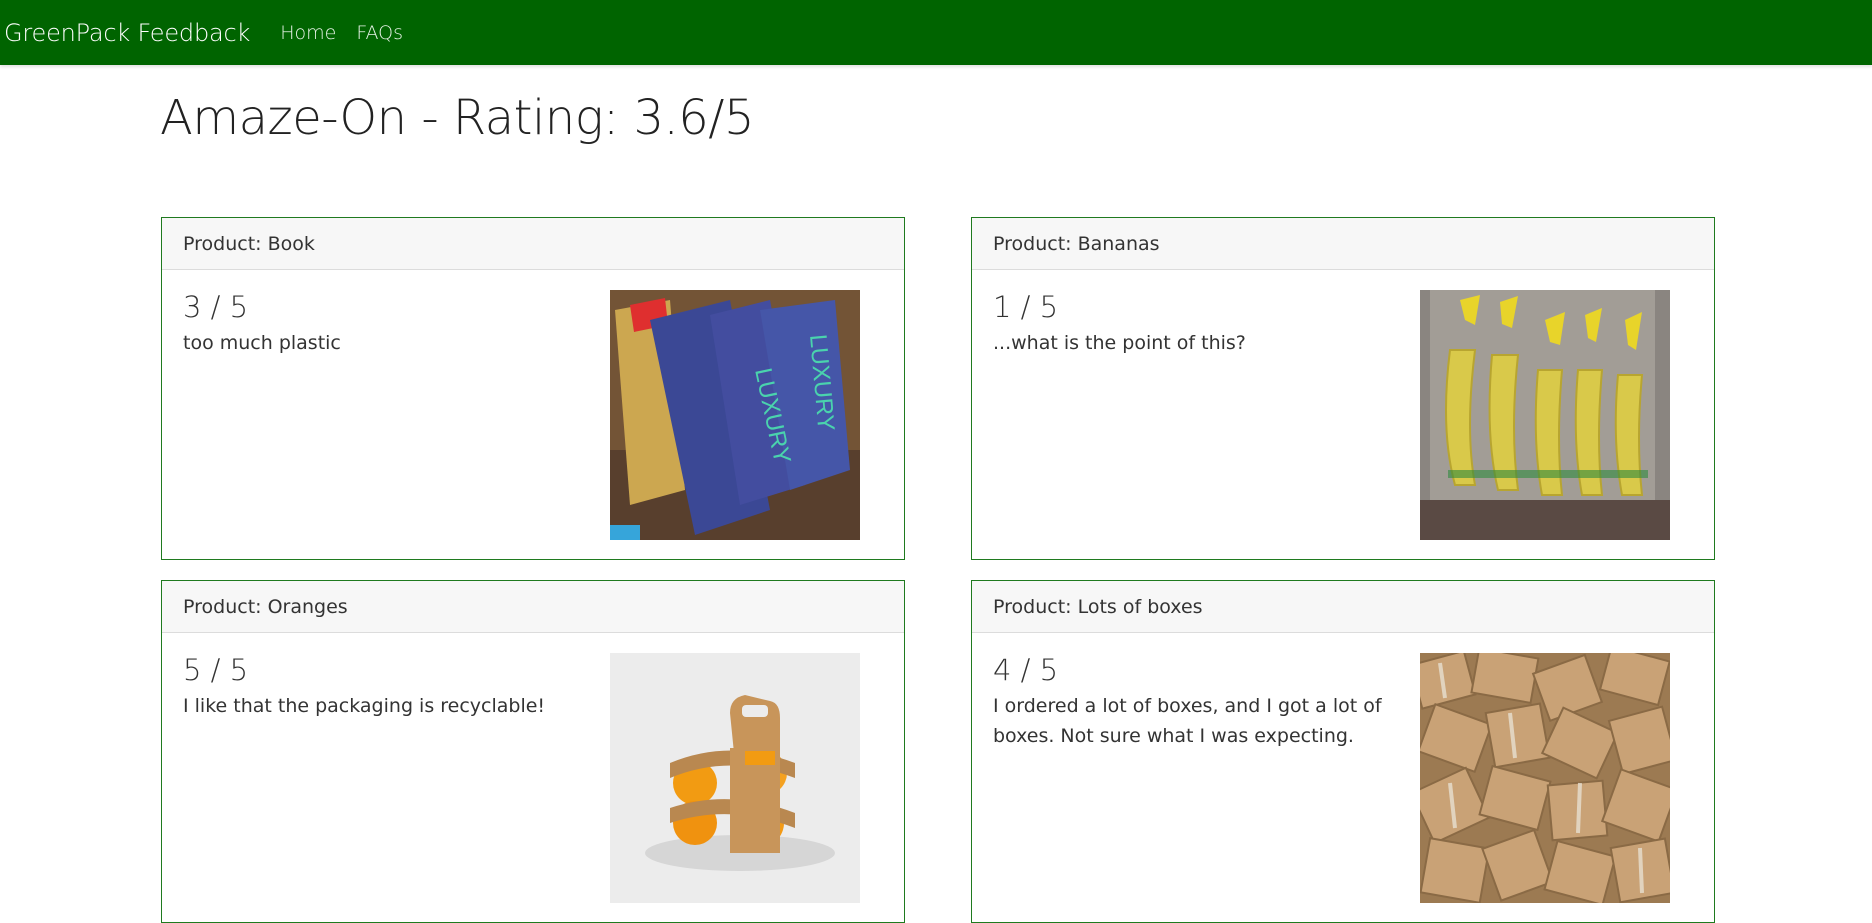 The height and width of the screenshot is (923, 1872). What do you see at coordinates (127, 33) in the screenshot?
I see `brand-link: GreenPack Feedback` at bounding box center [127, 33].